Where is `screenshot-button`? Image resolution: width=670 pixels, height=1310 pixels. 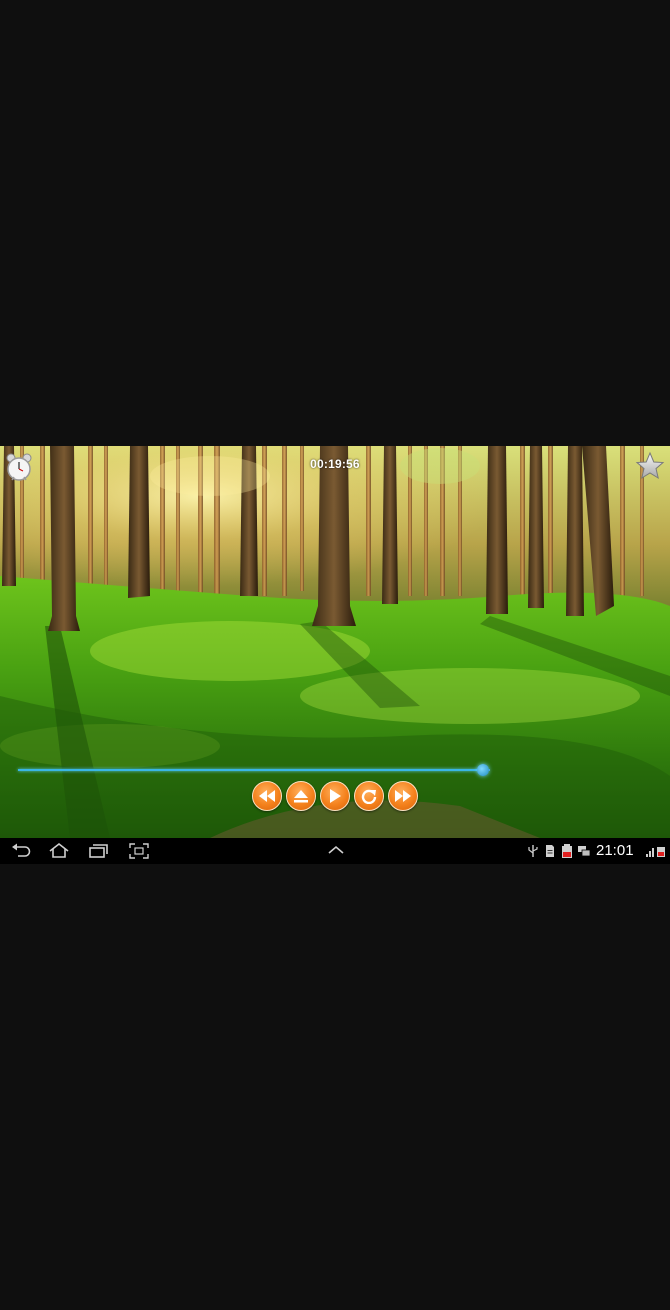 screenshot-button is located at coordinates (139, 851).